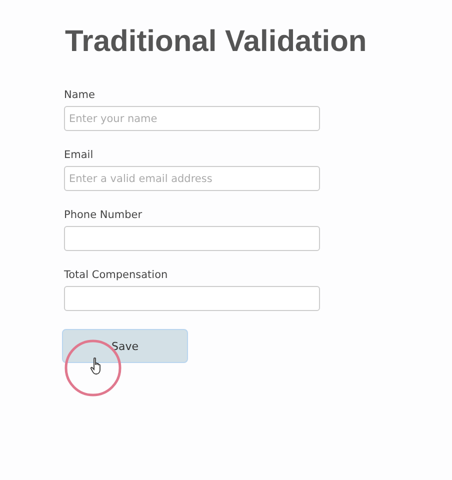  Describe the element at coordinates (192, 118) in the screenshot. I see `input-field: Enter your name` at that location.